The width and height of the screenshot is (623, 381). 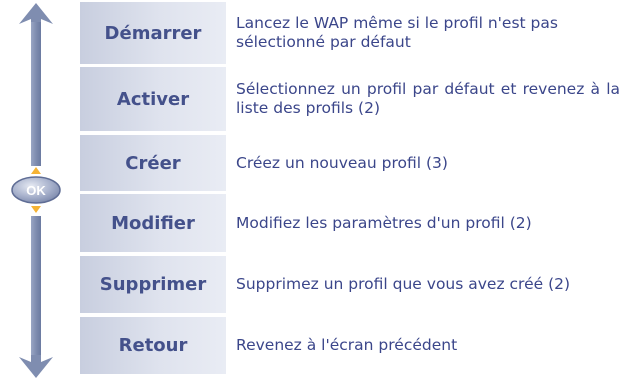 I want to click on ok-button: OK, so click(x=36, y=190).